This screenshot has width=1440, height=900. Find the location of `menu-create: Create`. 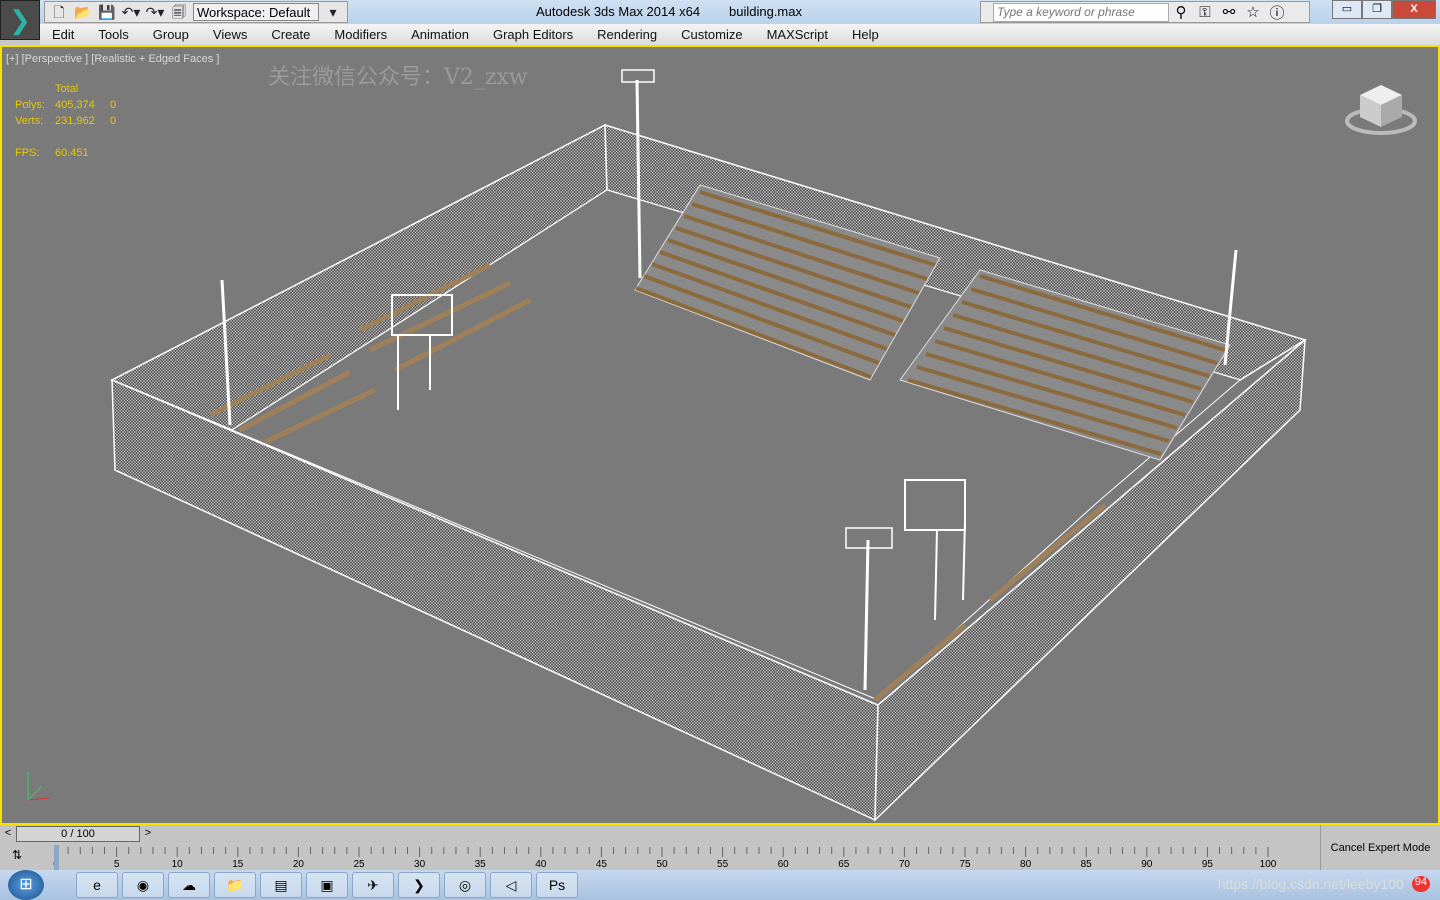

menu-create: Create is located at coordinates (290, 34).